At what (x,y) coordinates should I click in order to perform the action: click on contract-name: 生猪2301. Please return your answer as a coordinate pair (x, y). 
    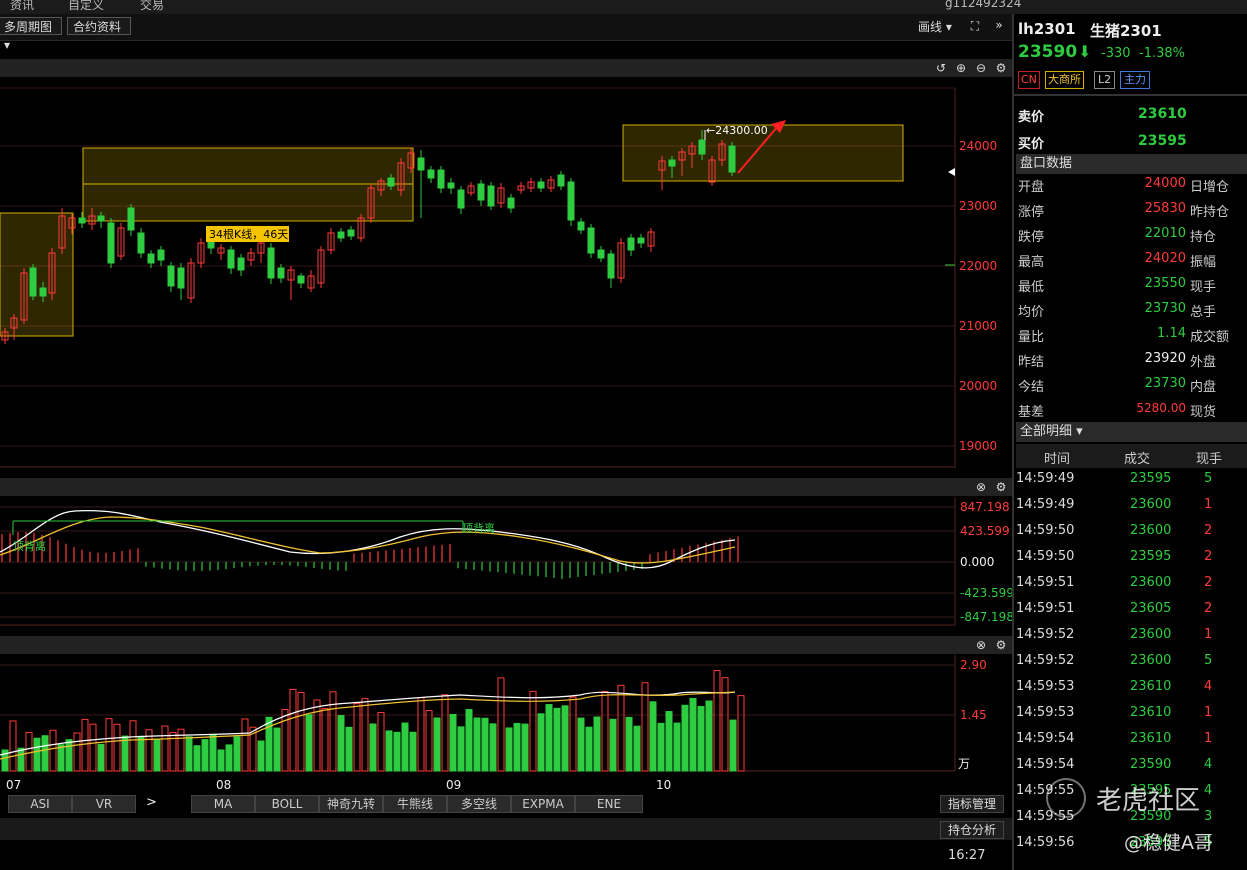
    Looking at the image, I should click on (1126, 31).